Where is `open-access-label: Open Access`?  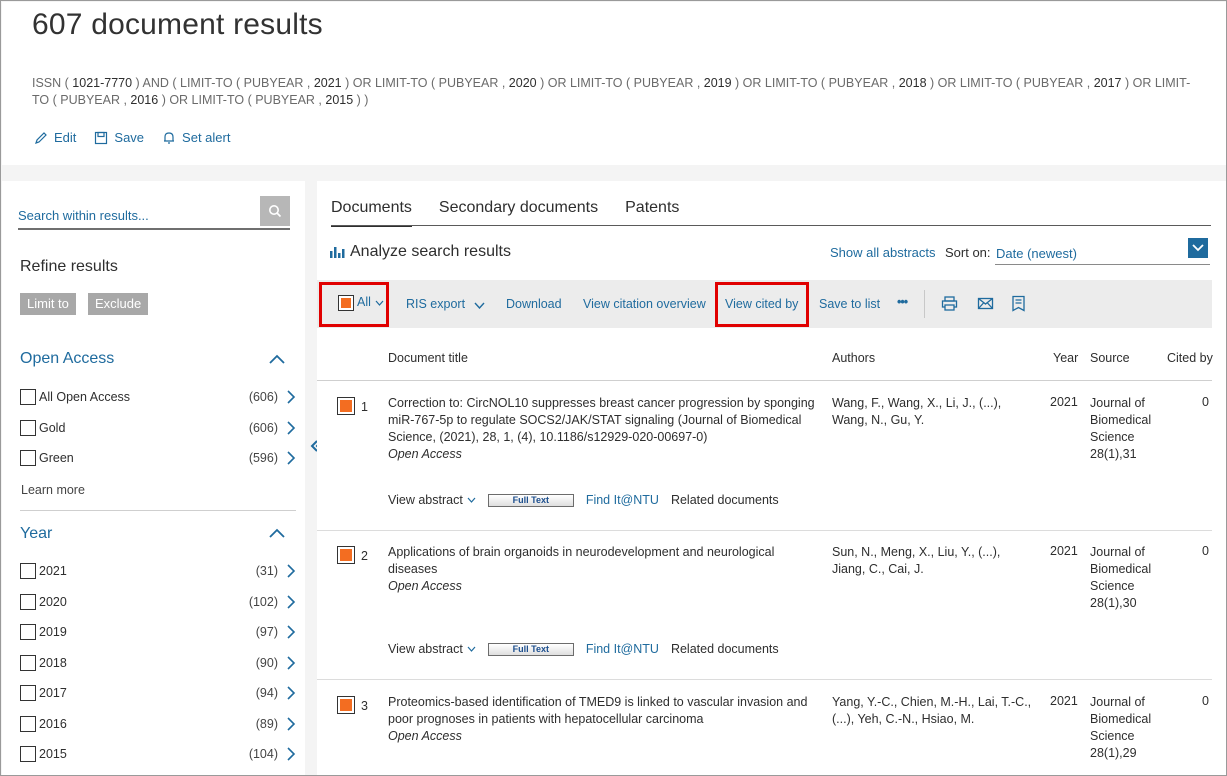
open-access-label: Open Access is located at coordinates (425, 454).